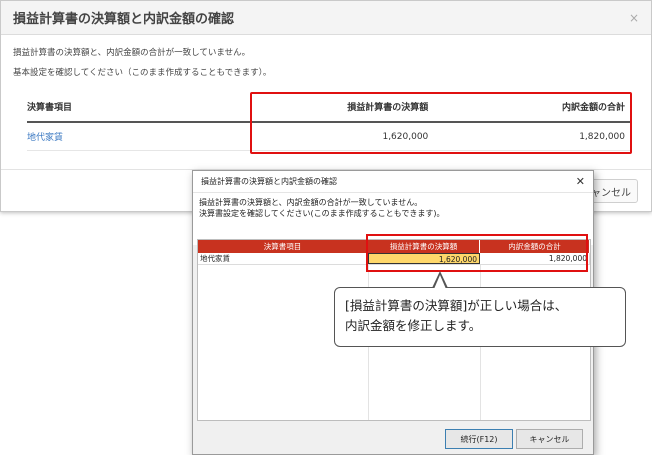  I want to click on item-link: 地代家賃, so click(137, 136).